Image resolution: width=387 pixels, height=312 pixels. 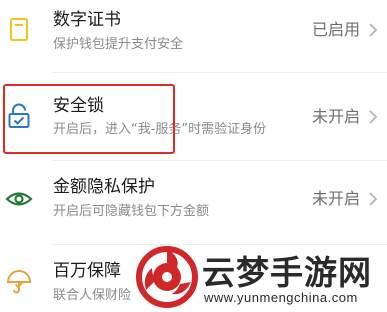 What do you see at coordinates (160, 129) in the screenshot?
I see `settings-item-subtitle: 开启后，进入“我-服务”时需验证身份` at bounding box center [160, 129].